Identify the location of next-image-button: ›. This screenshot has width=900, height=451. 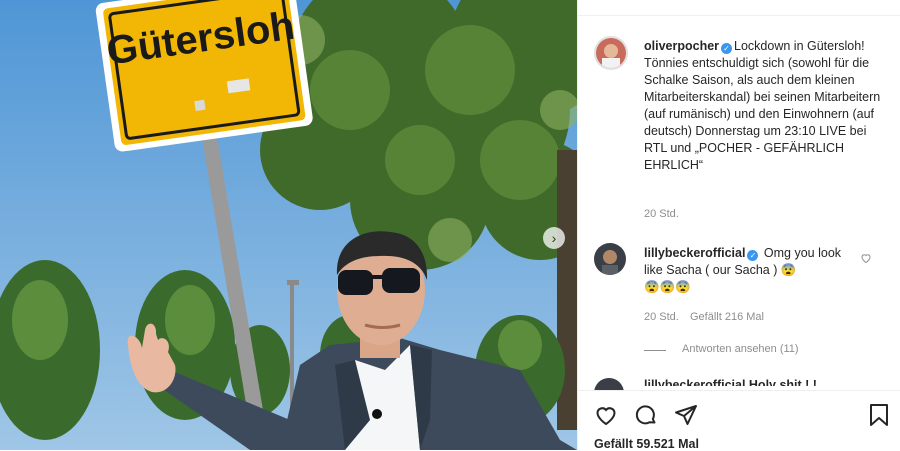
(554, 238).